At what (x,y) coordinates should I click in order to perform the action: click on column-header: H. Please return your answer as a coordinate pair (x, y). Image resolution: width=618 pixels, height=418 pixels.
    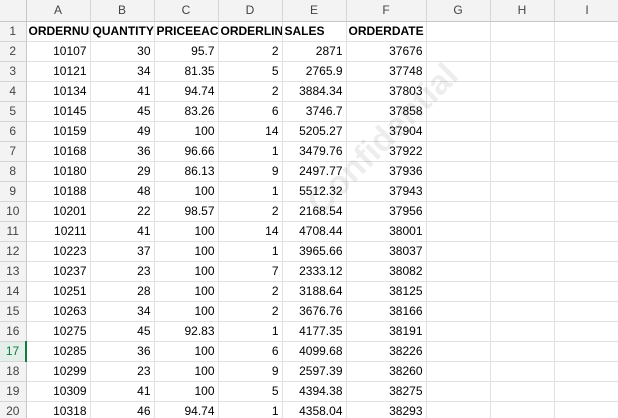
    Looking at the image, I should click on (522, 11).